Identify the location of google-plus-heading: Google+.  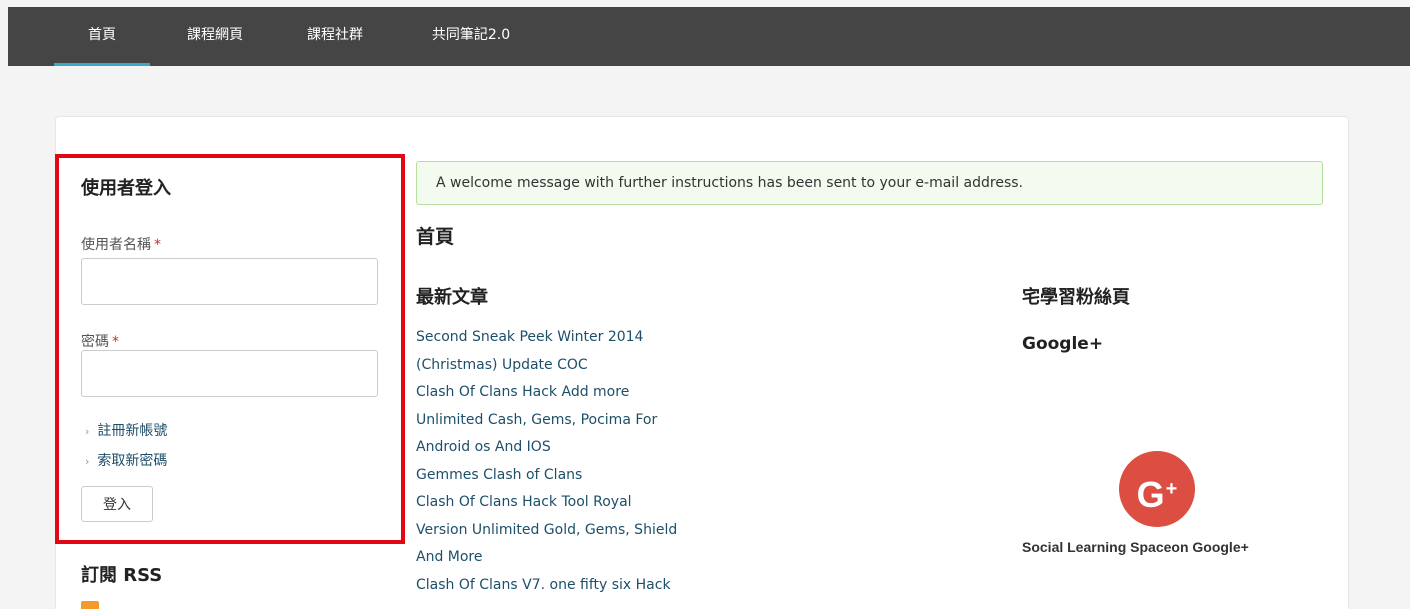
(1063, 344).